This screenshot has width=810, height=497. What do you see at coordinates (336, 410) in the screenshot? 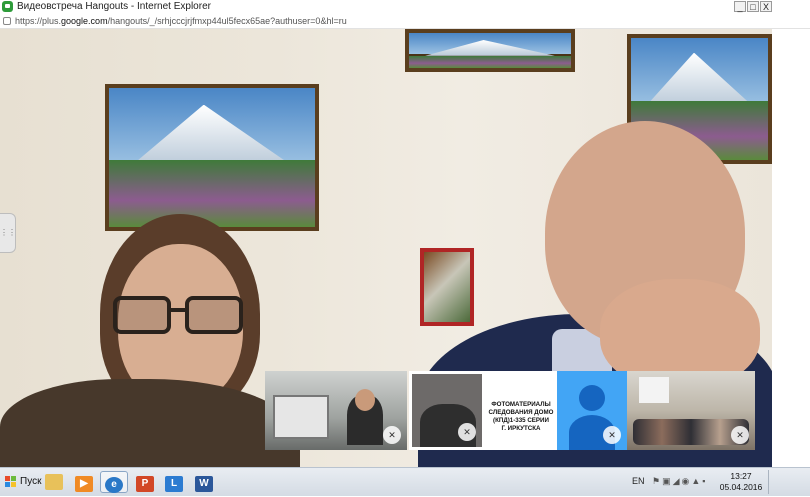
I see `participant-thumbnail-1: ✕` at bounding box center [336, 410].